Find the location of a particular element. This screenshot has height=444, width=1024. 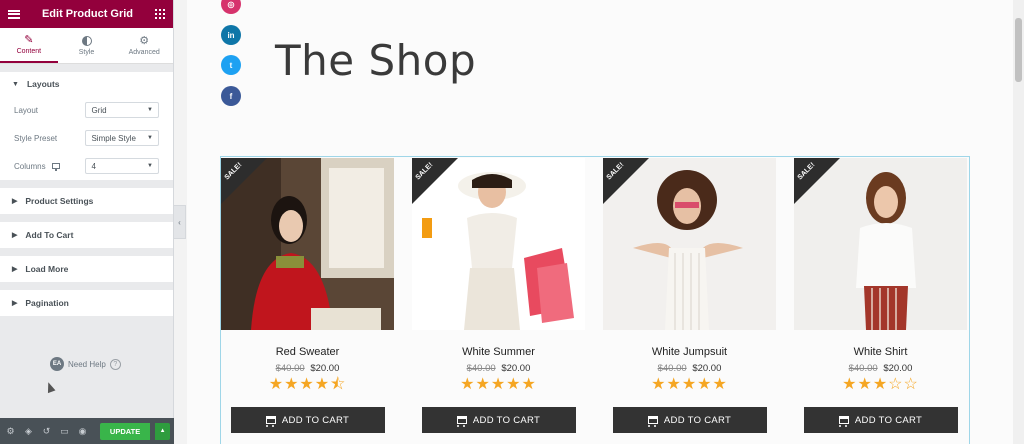

section-pagination: ▶ Pagination is located at coordinates (86, 303).